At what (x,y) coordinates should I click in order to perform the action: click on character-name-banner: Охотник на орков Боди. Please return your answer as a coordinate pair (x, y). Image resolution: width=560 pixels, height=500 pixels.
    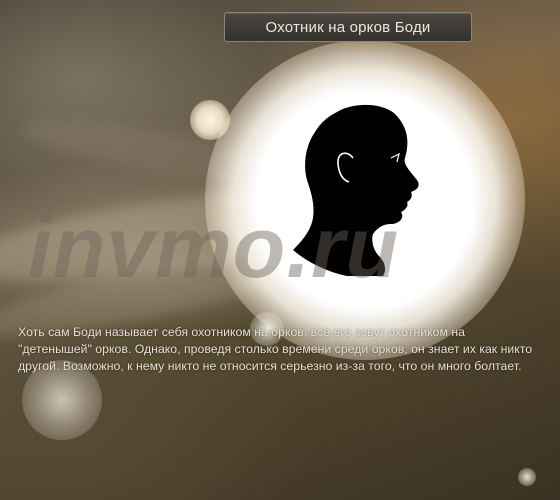
    Looking at the image, I should click on (348, 27).